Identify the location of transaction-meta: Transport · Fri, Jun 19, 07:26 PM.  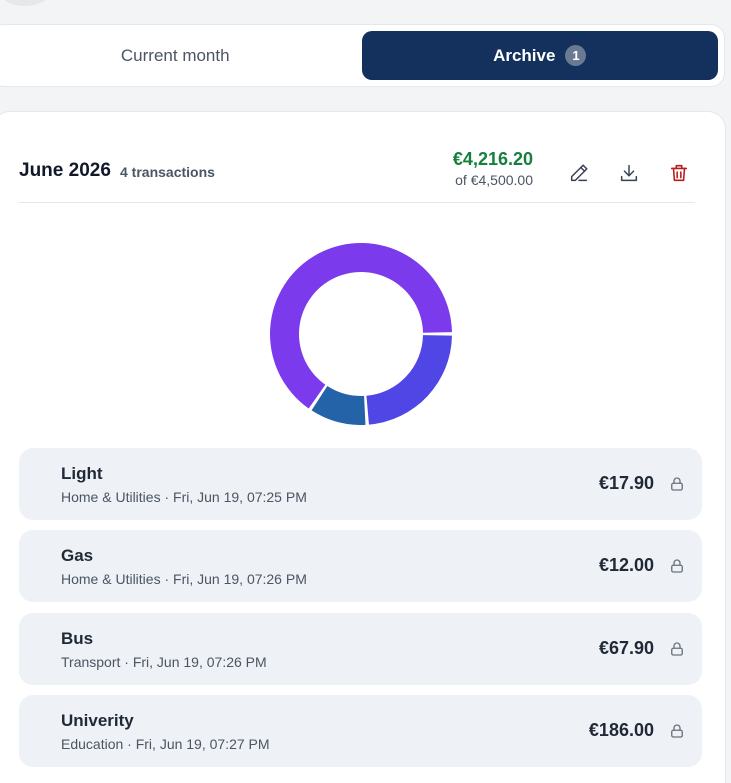
(164, 662).